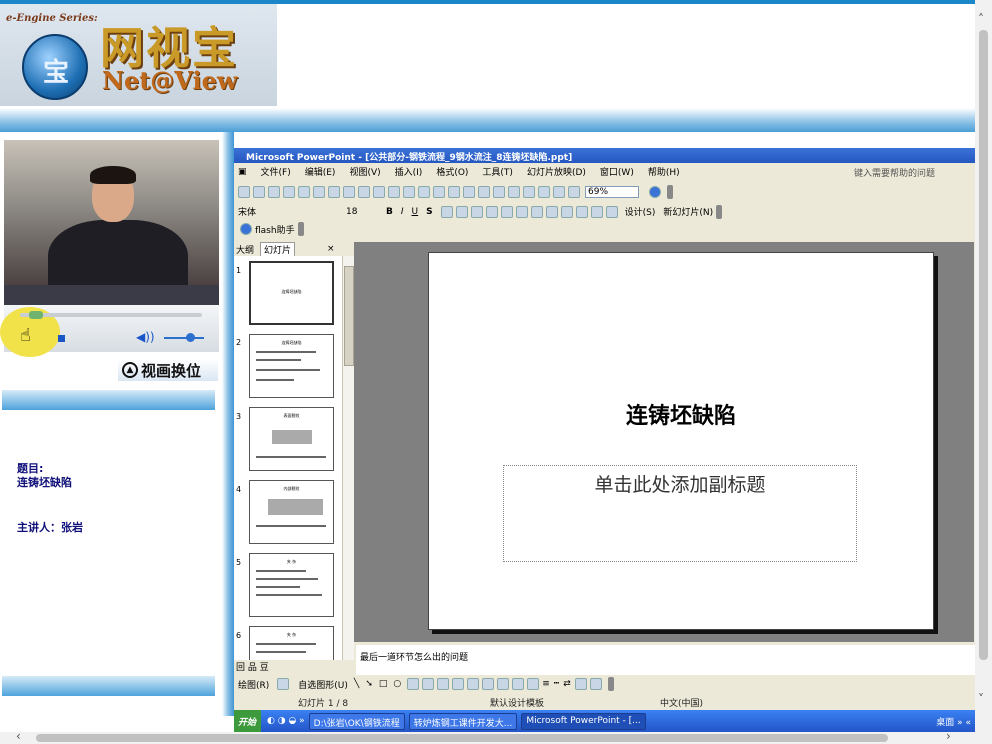 The width and height of the screenshot is (992, 744). What do you see at coordinates (253, 684) in the screenshot?
I see `draw-menu: 绘图(R)` at bounding box center [253, 684].